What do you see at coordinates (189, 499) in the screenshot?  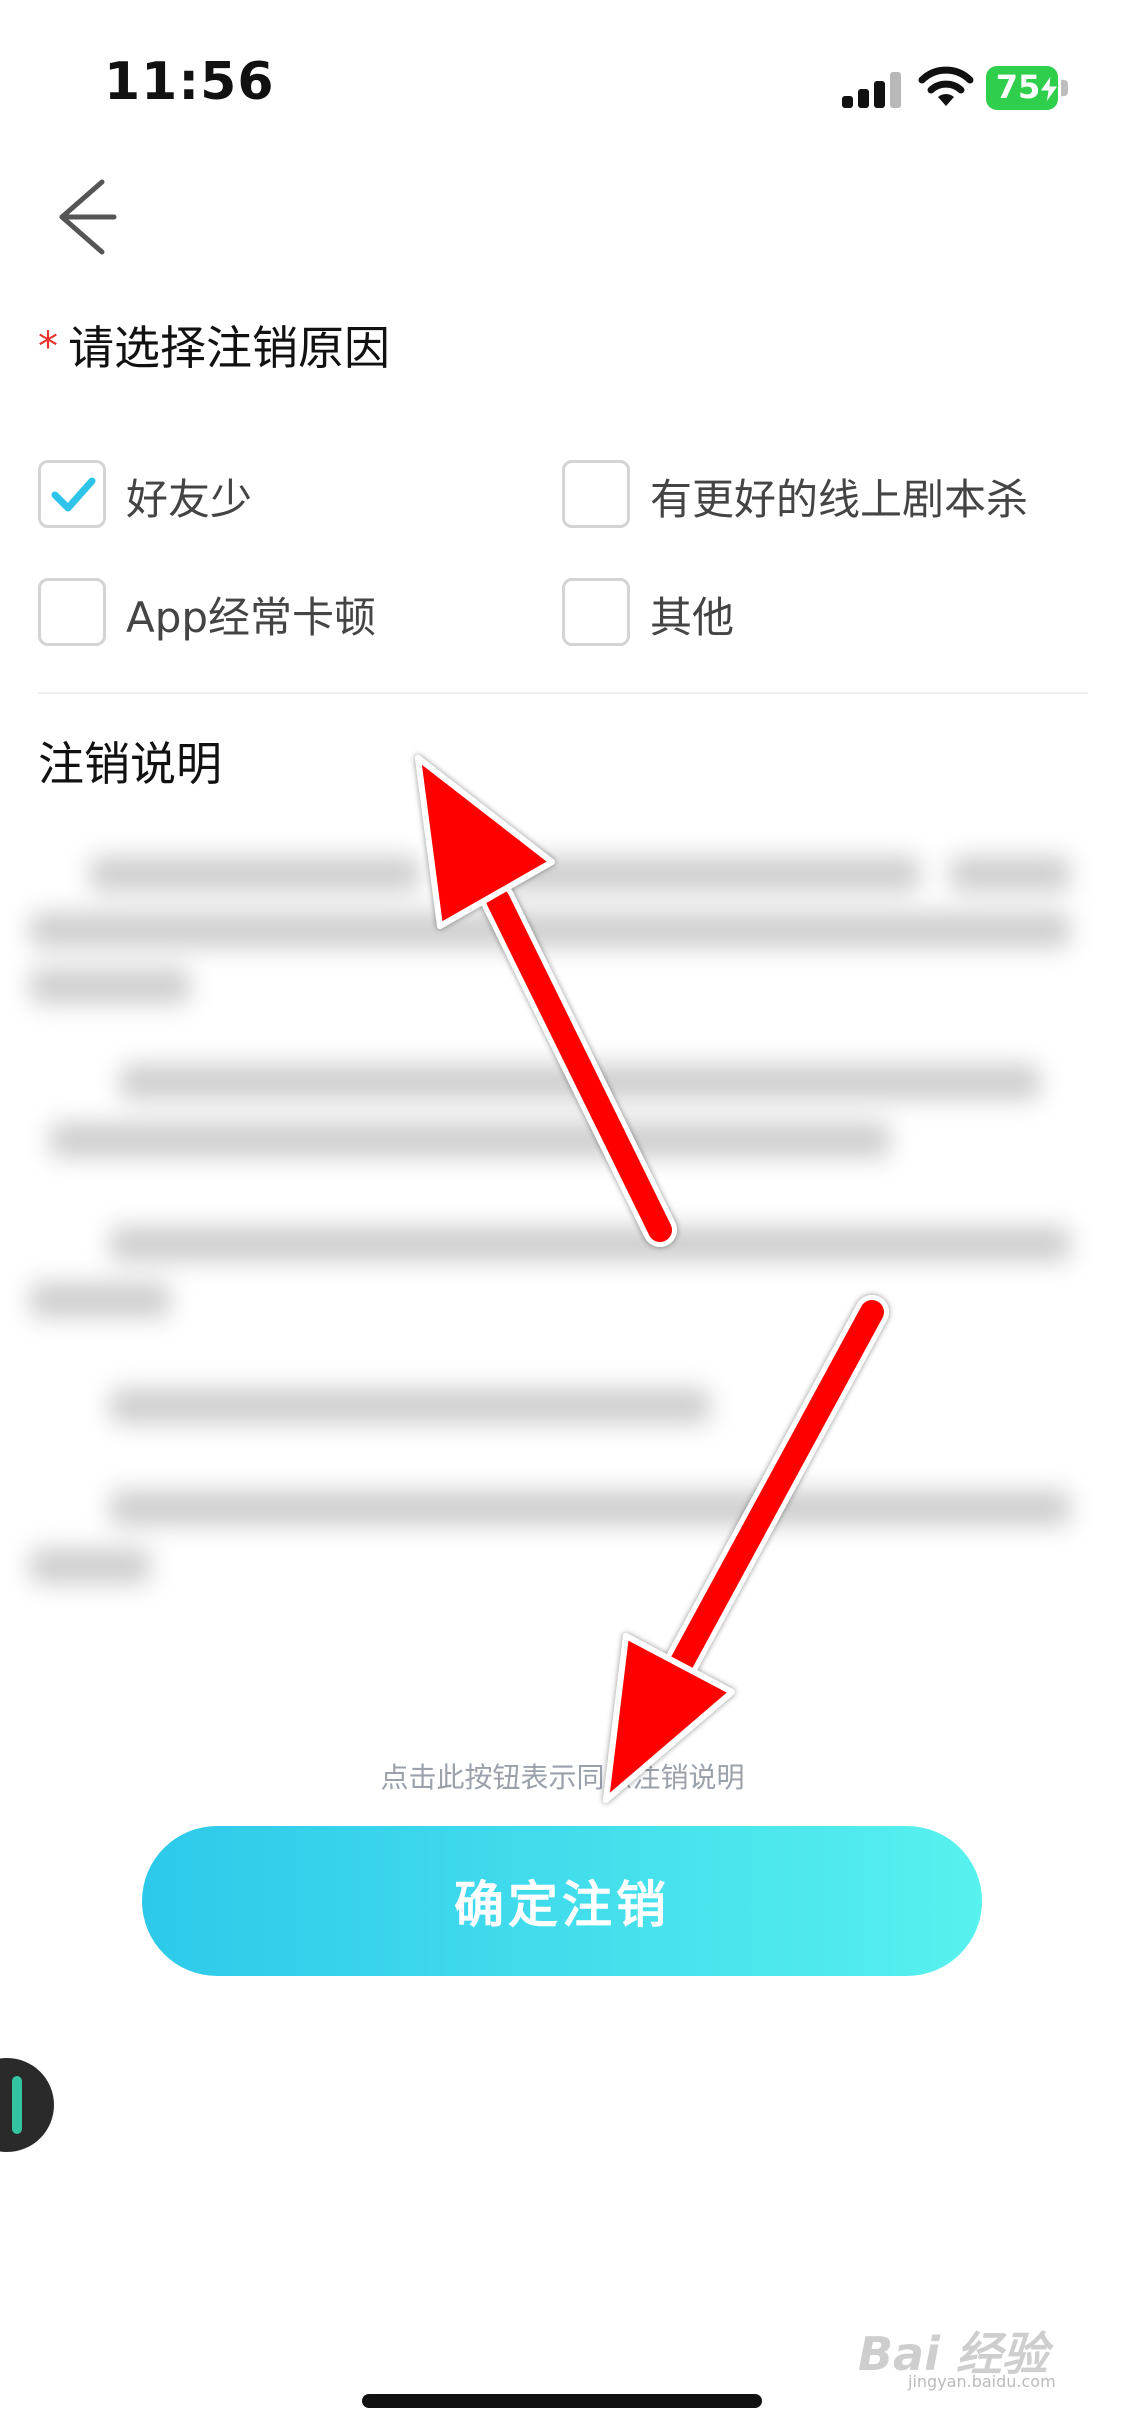 I see `option-label: 好友少` at bounding box center [189, 499].